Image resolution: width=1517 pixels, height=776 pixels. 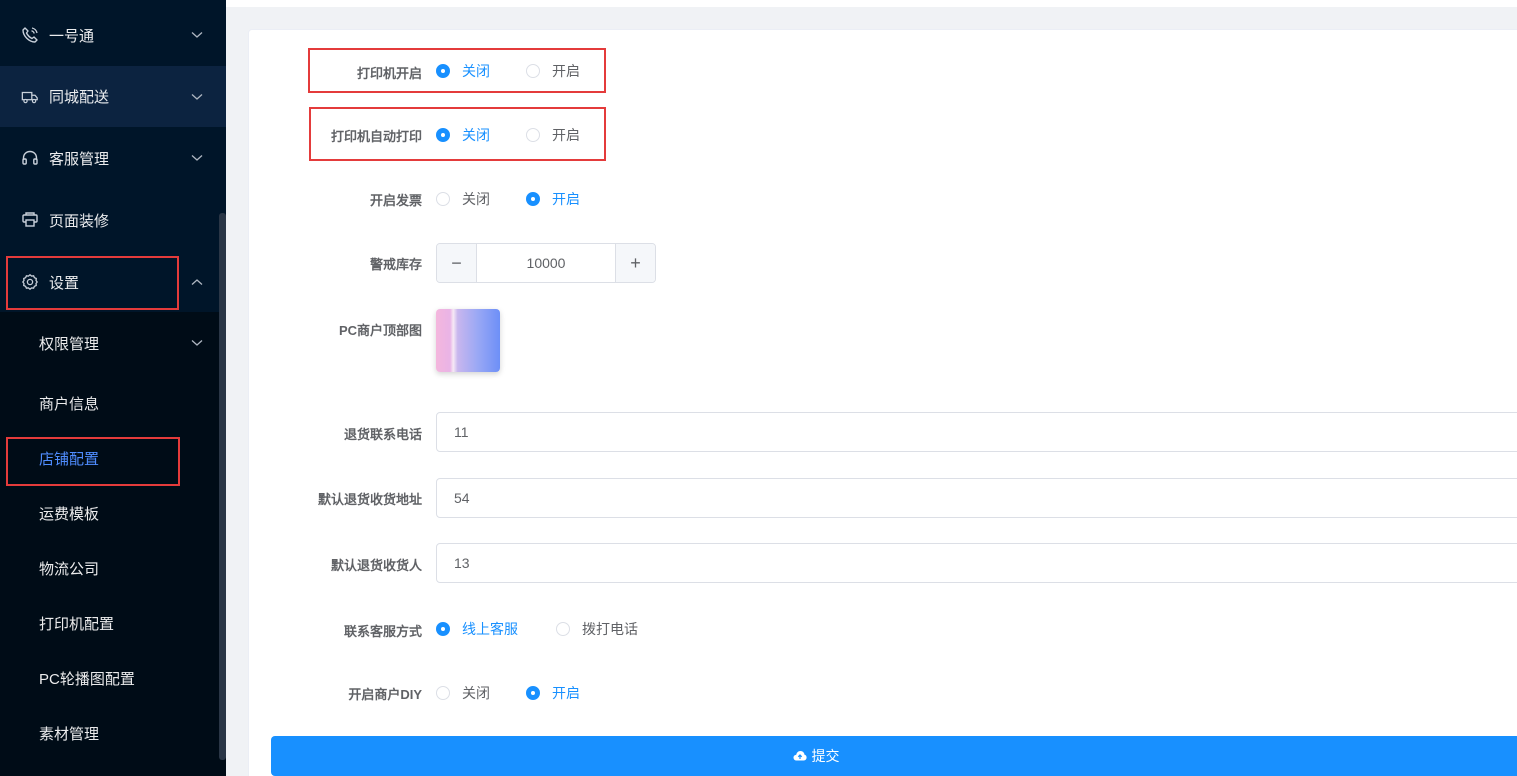 What do you see at coordinates (87, 679) in the screenshot?
I see `submenu-label: PC轮播图配置` at bounding box center [87, 679].